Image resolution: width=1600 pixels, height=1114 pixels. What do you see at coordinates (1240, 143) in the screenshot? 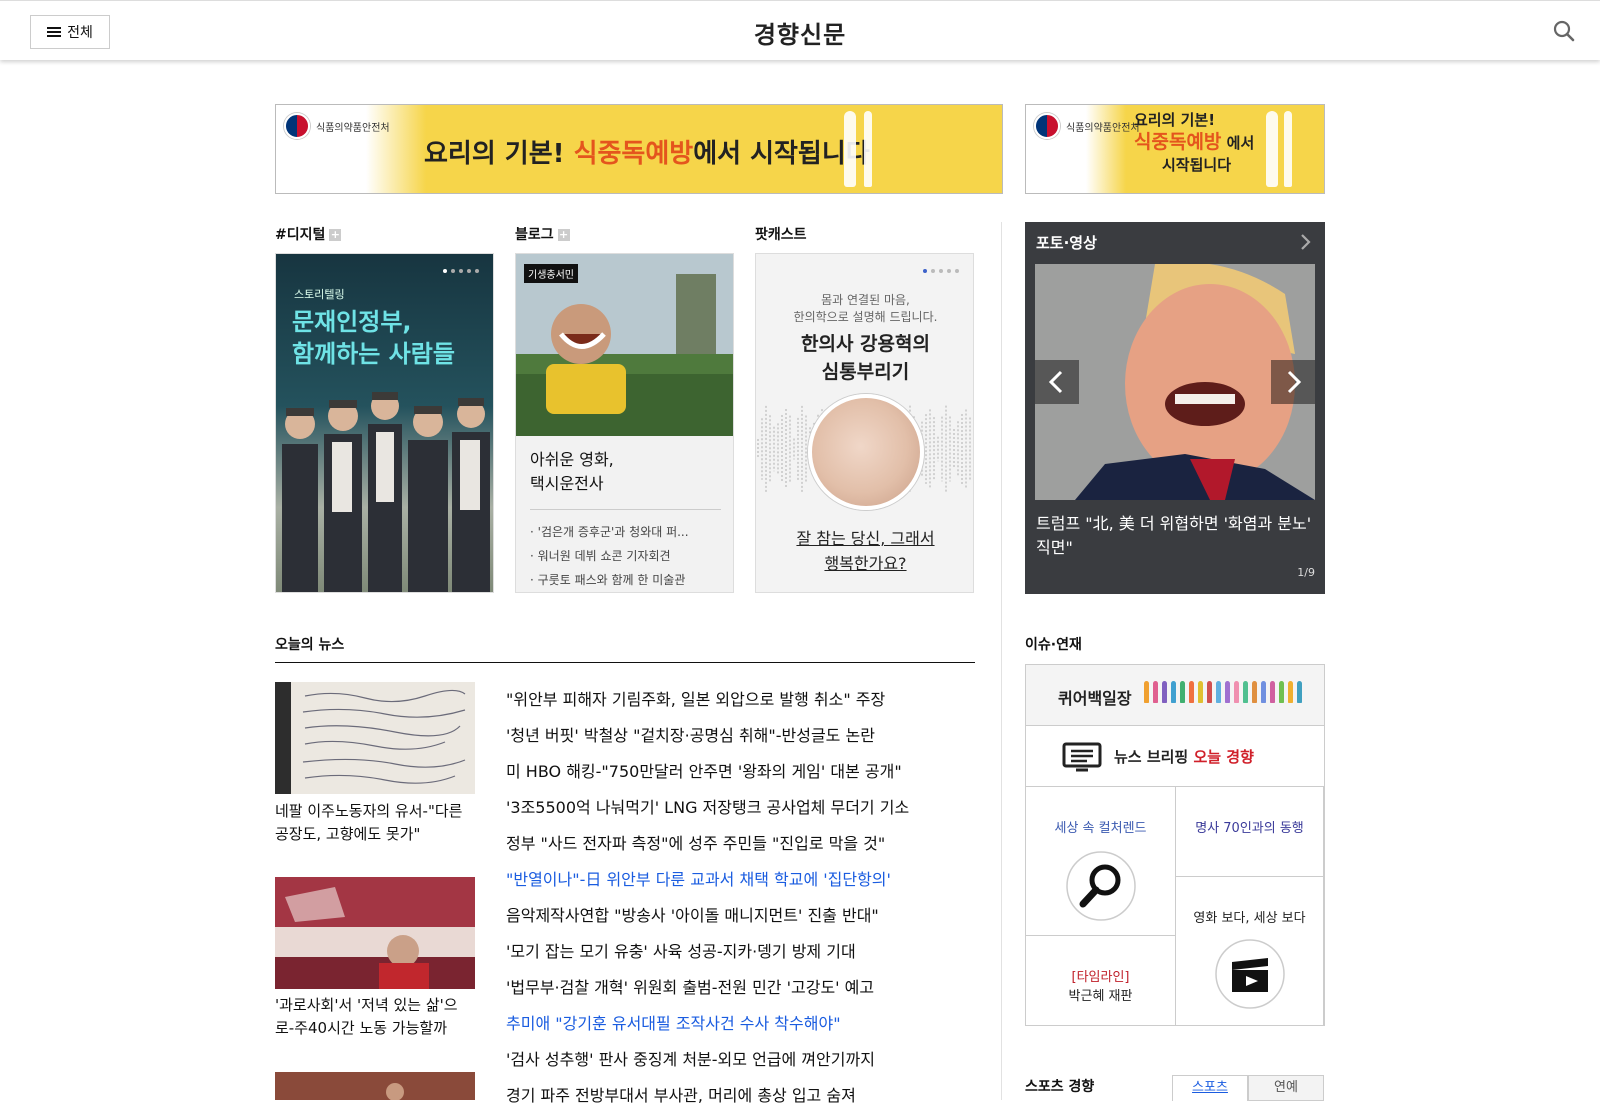
I see `banner-copy-2: 에서` at bounding box center [1240, 143].